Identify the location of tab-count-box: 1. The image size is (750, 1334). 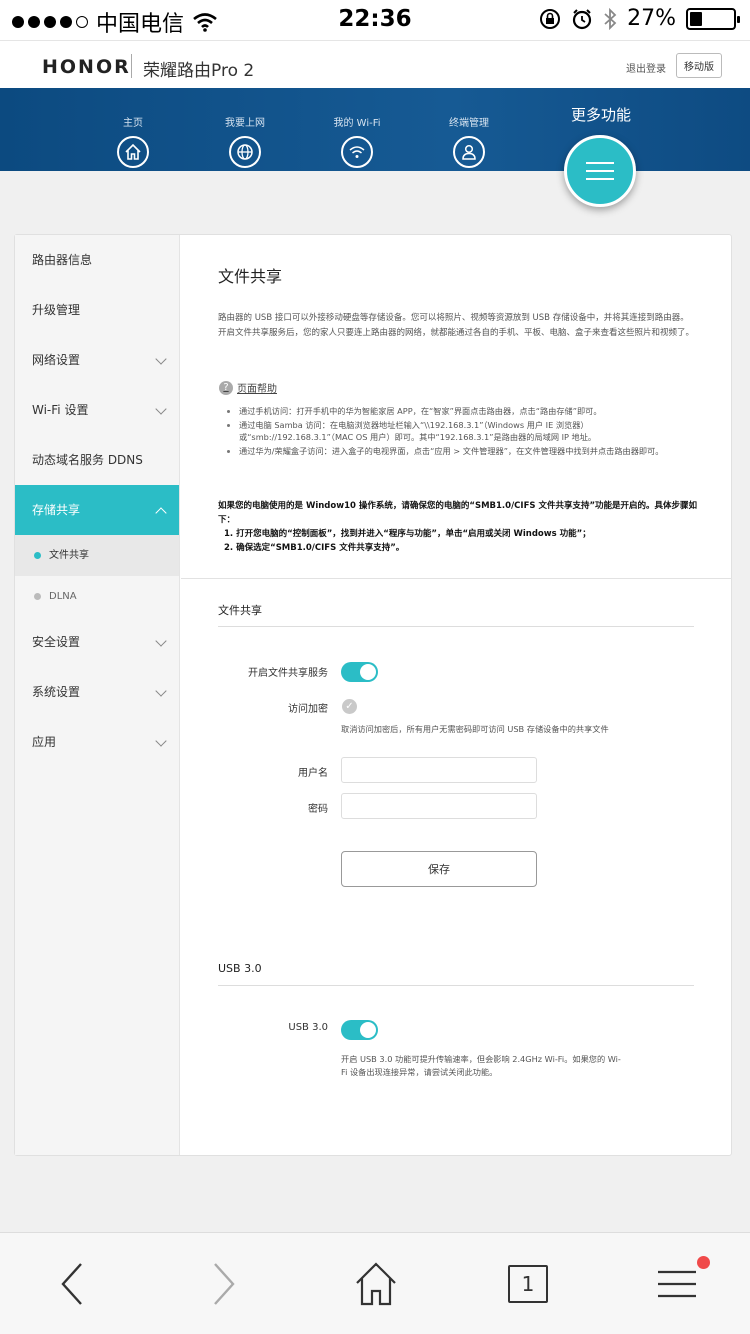
(528, 1284).